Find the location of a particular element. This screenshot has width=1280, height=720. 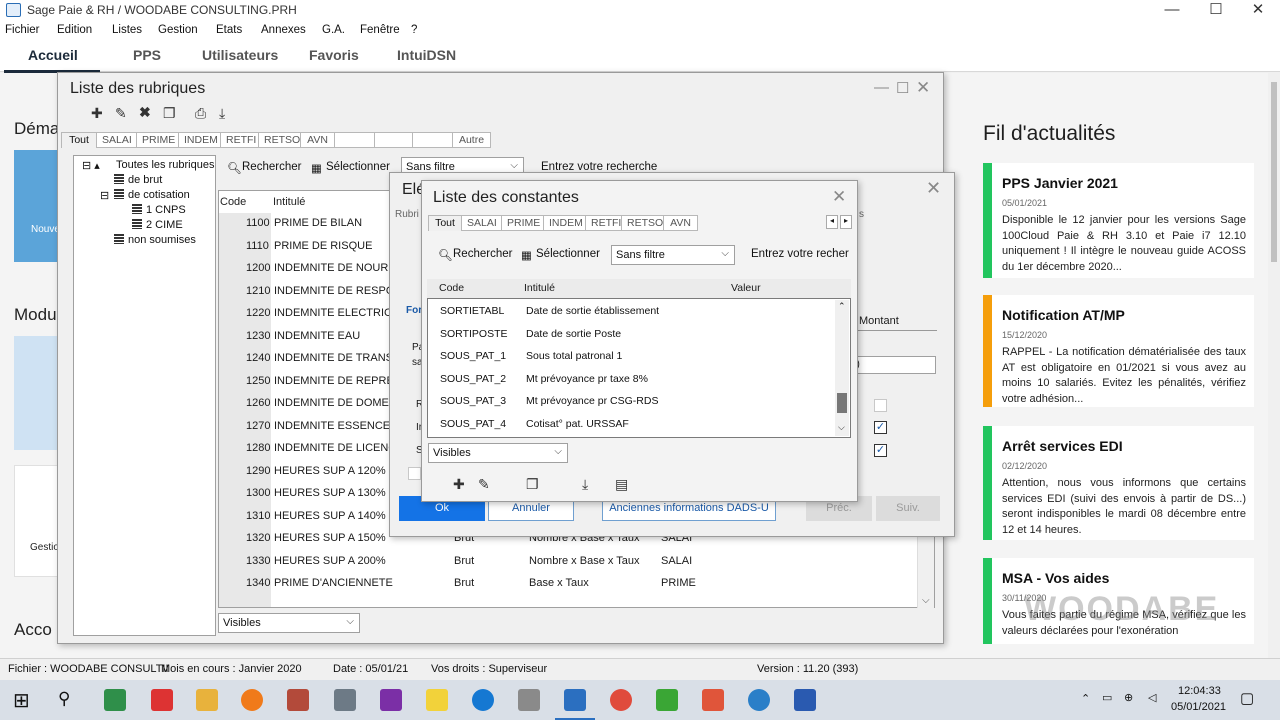

document-icon: ▤ is located at coordinates (621, 484).